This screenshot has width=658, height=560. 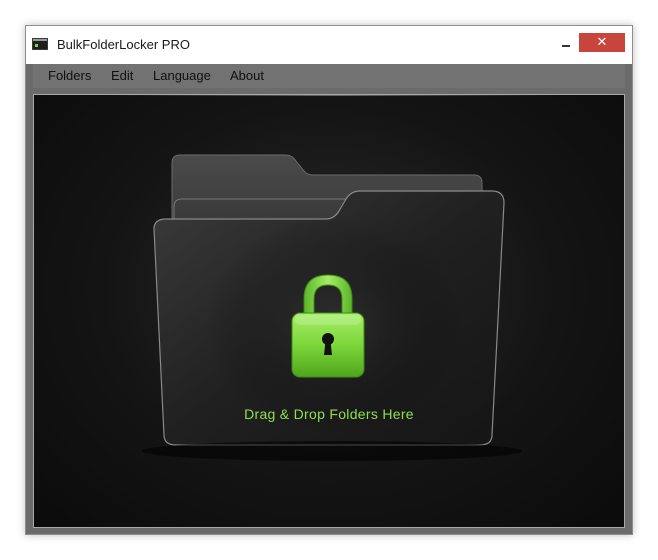 I want to click on drop-instruction: Drag & Drop Folders Here, so click(x=329, y=414).